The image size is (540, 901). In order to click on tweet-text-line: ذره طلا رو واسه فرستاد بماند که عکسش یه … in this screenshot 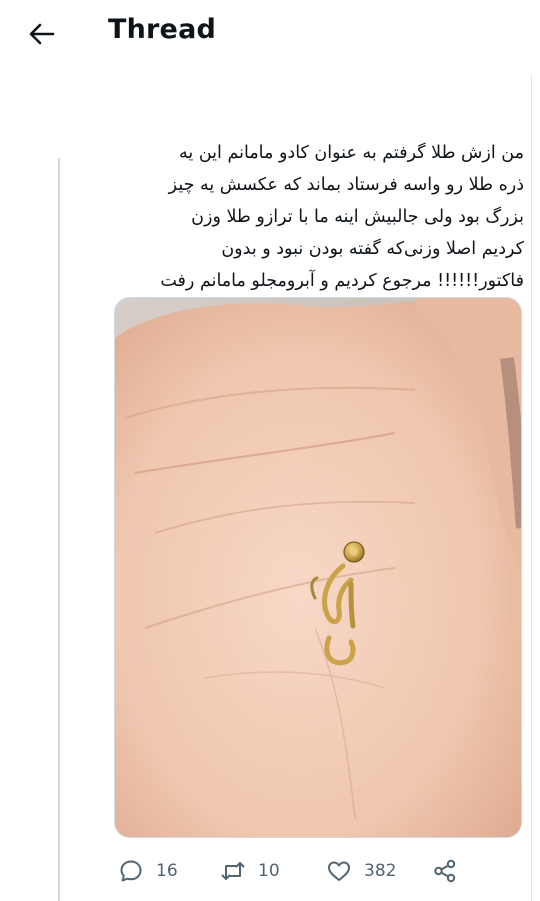, I will do `click(346, 185)`.